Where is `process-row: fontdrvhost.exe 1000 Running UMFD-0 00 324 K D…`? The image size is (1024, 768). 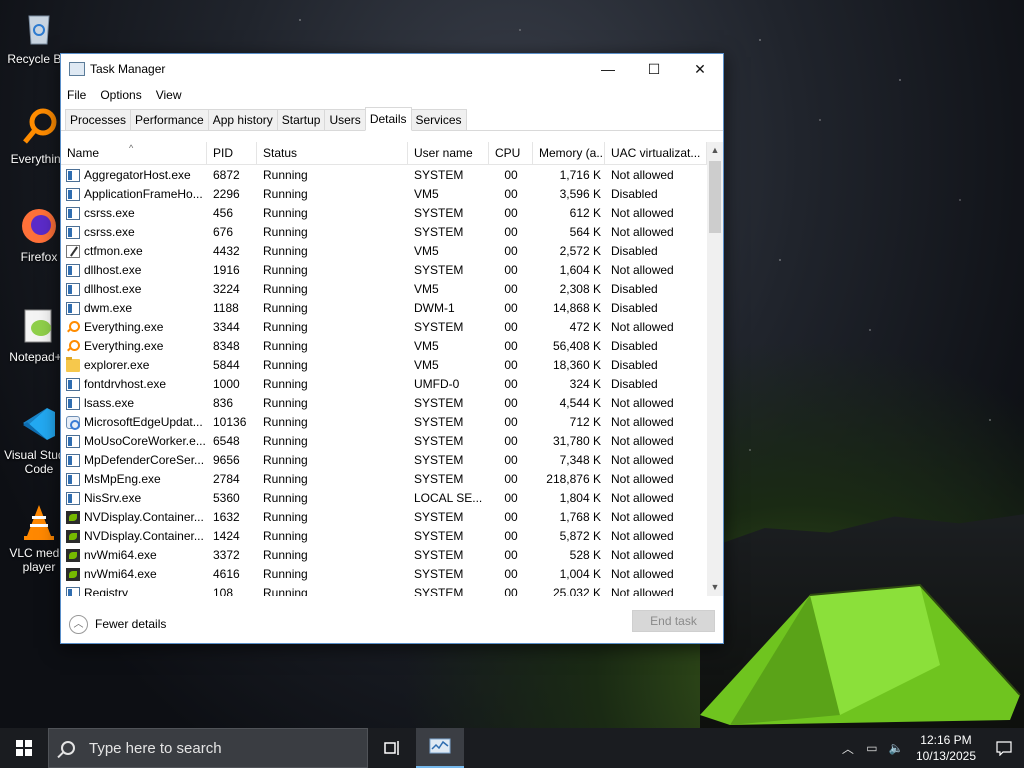
process-row: fontdrvhost.exe 1000 Running UMFD-0 00 324 K D… is located at coordinates (384, 384).